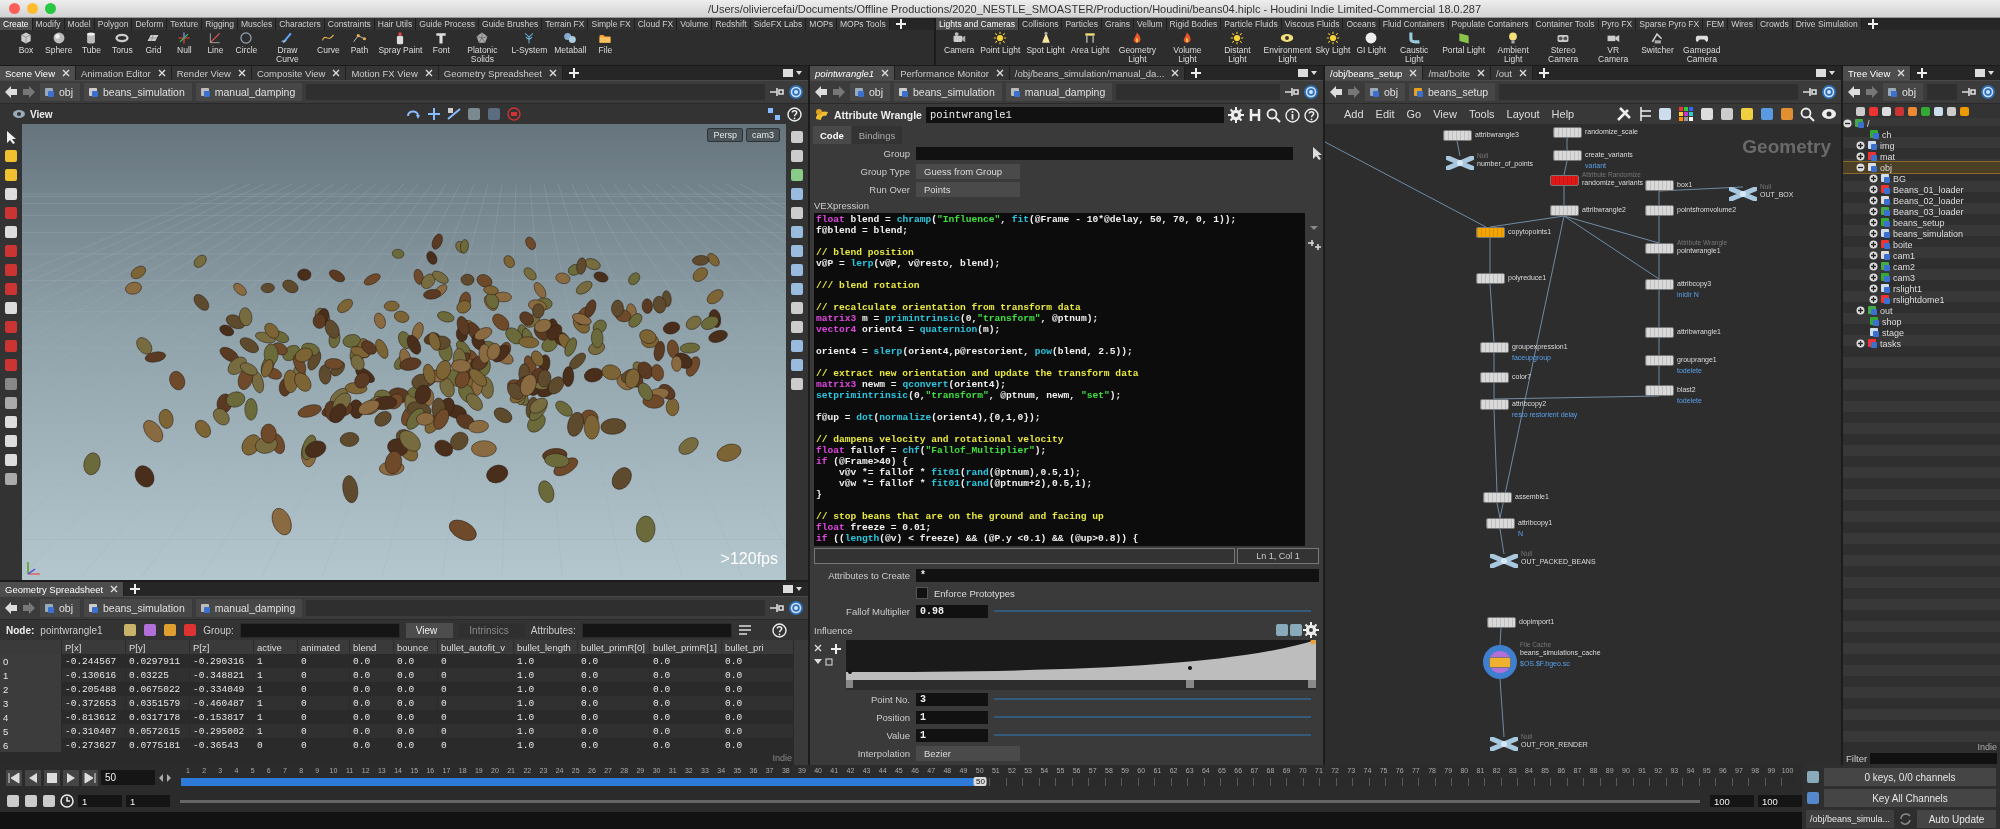 Image resolution: width=2000 pixels, height=829 pixels. I want to click on shelf-tool-button: Spot Light, so click(1045, 43).